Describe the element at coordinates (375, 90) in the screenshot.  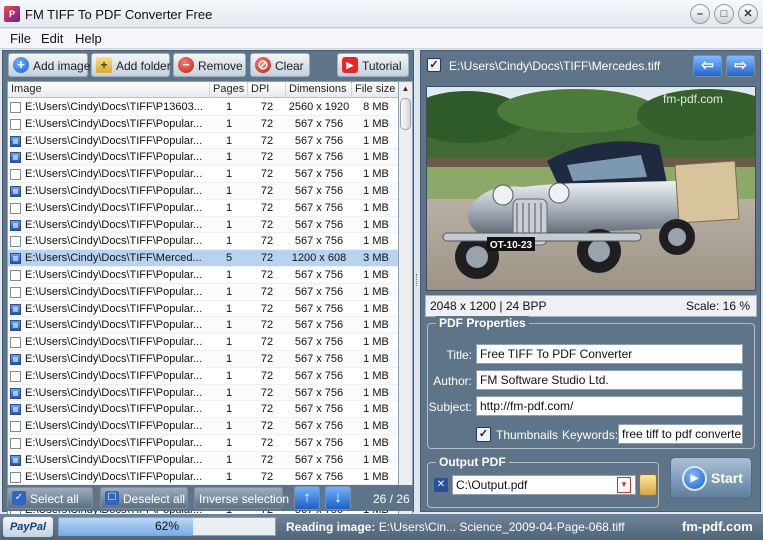
I see `col-file-size: File size` at that location.